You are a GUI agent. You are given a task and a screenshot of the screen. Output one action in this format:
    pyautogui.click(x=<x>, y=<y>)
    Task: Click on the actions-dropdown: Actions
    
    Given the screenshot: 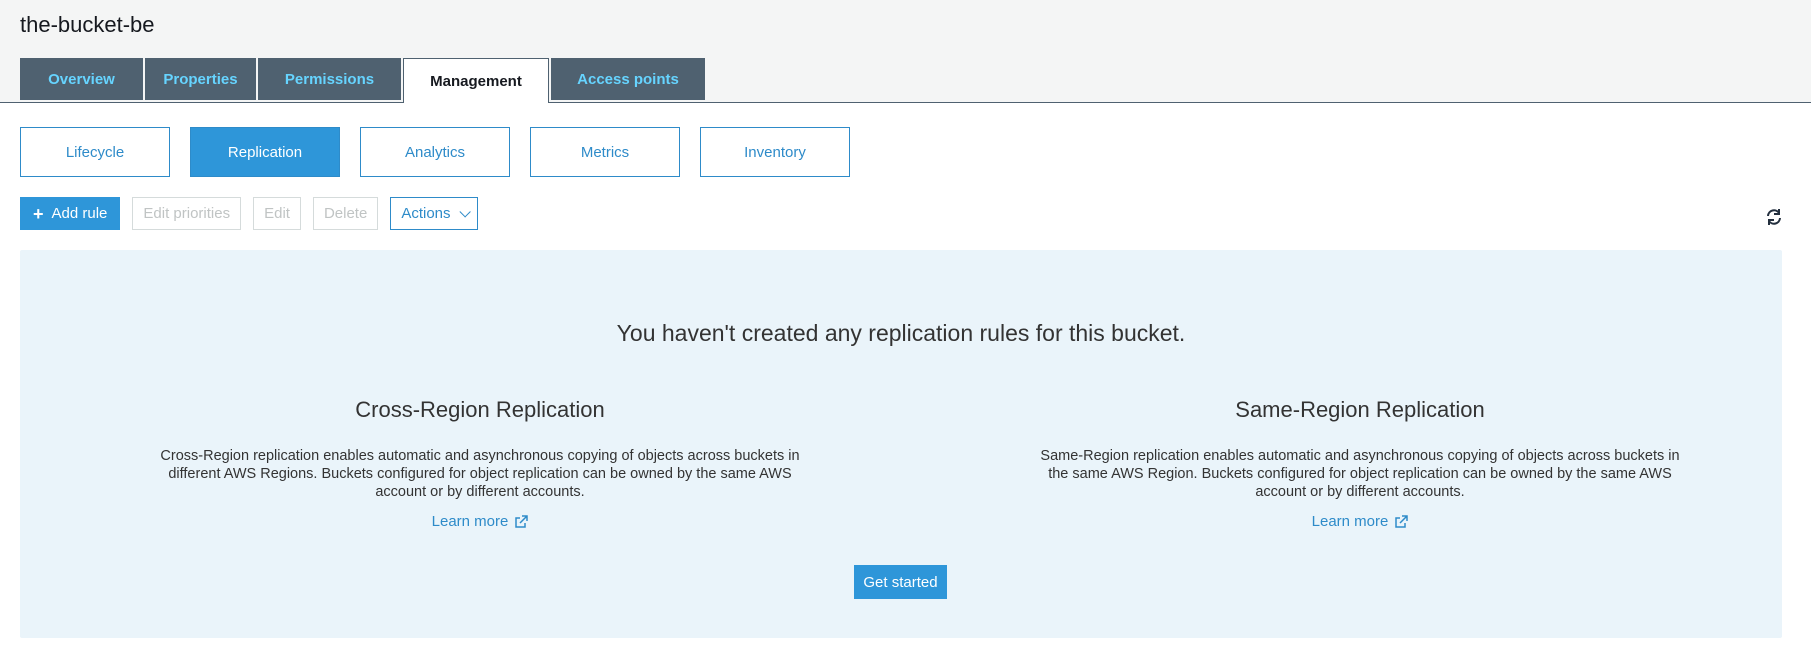 What is the action you would take?
    pyautogui.click(x=434, y=213)
    